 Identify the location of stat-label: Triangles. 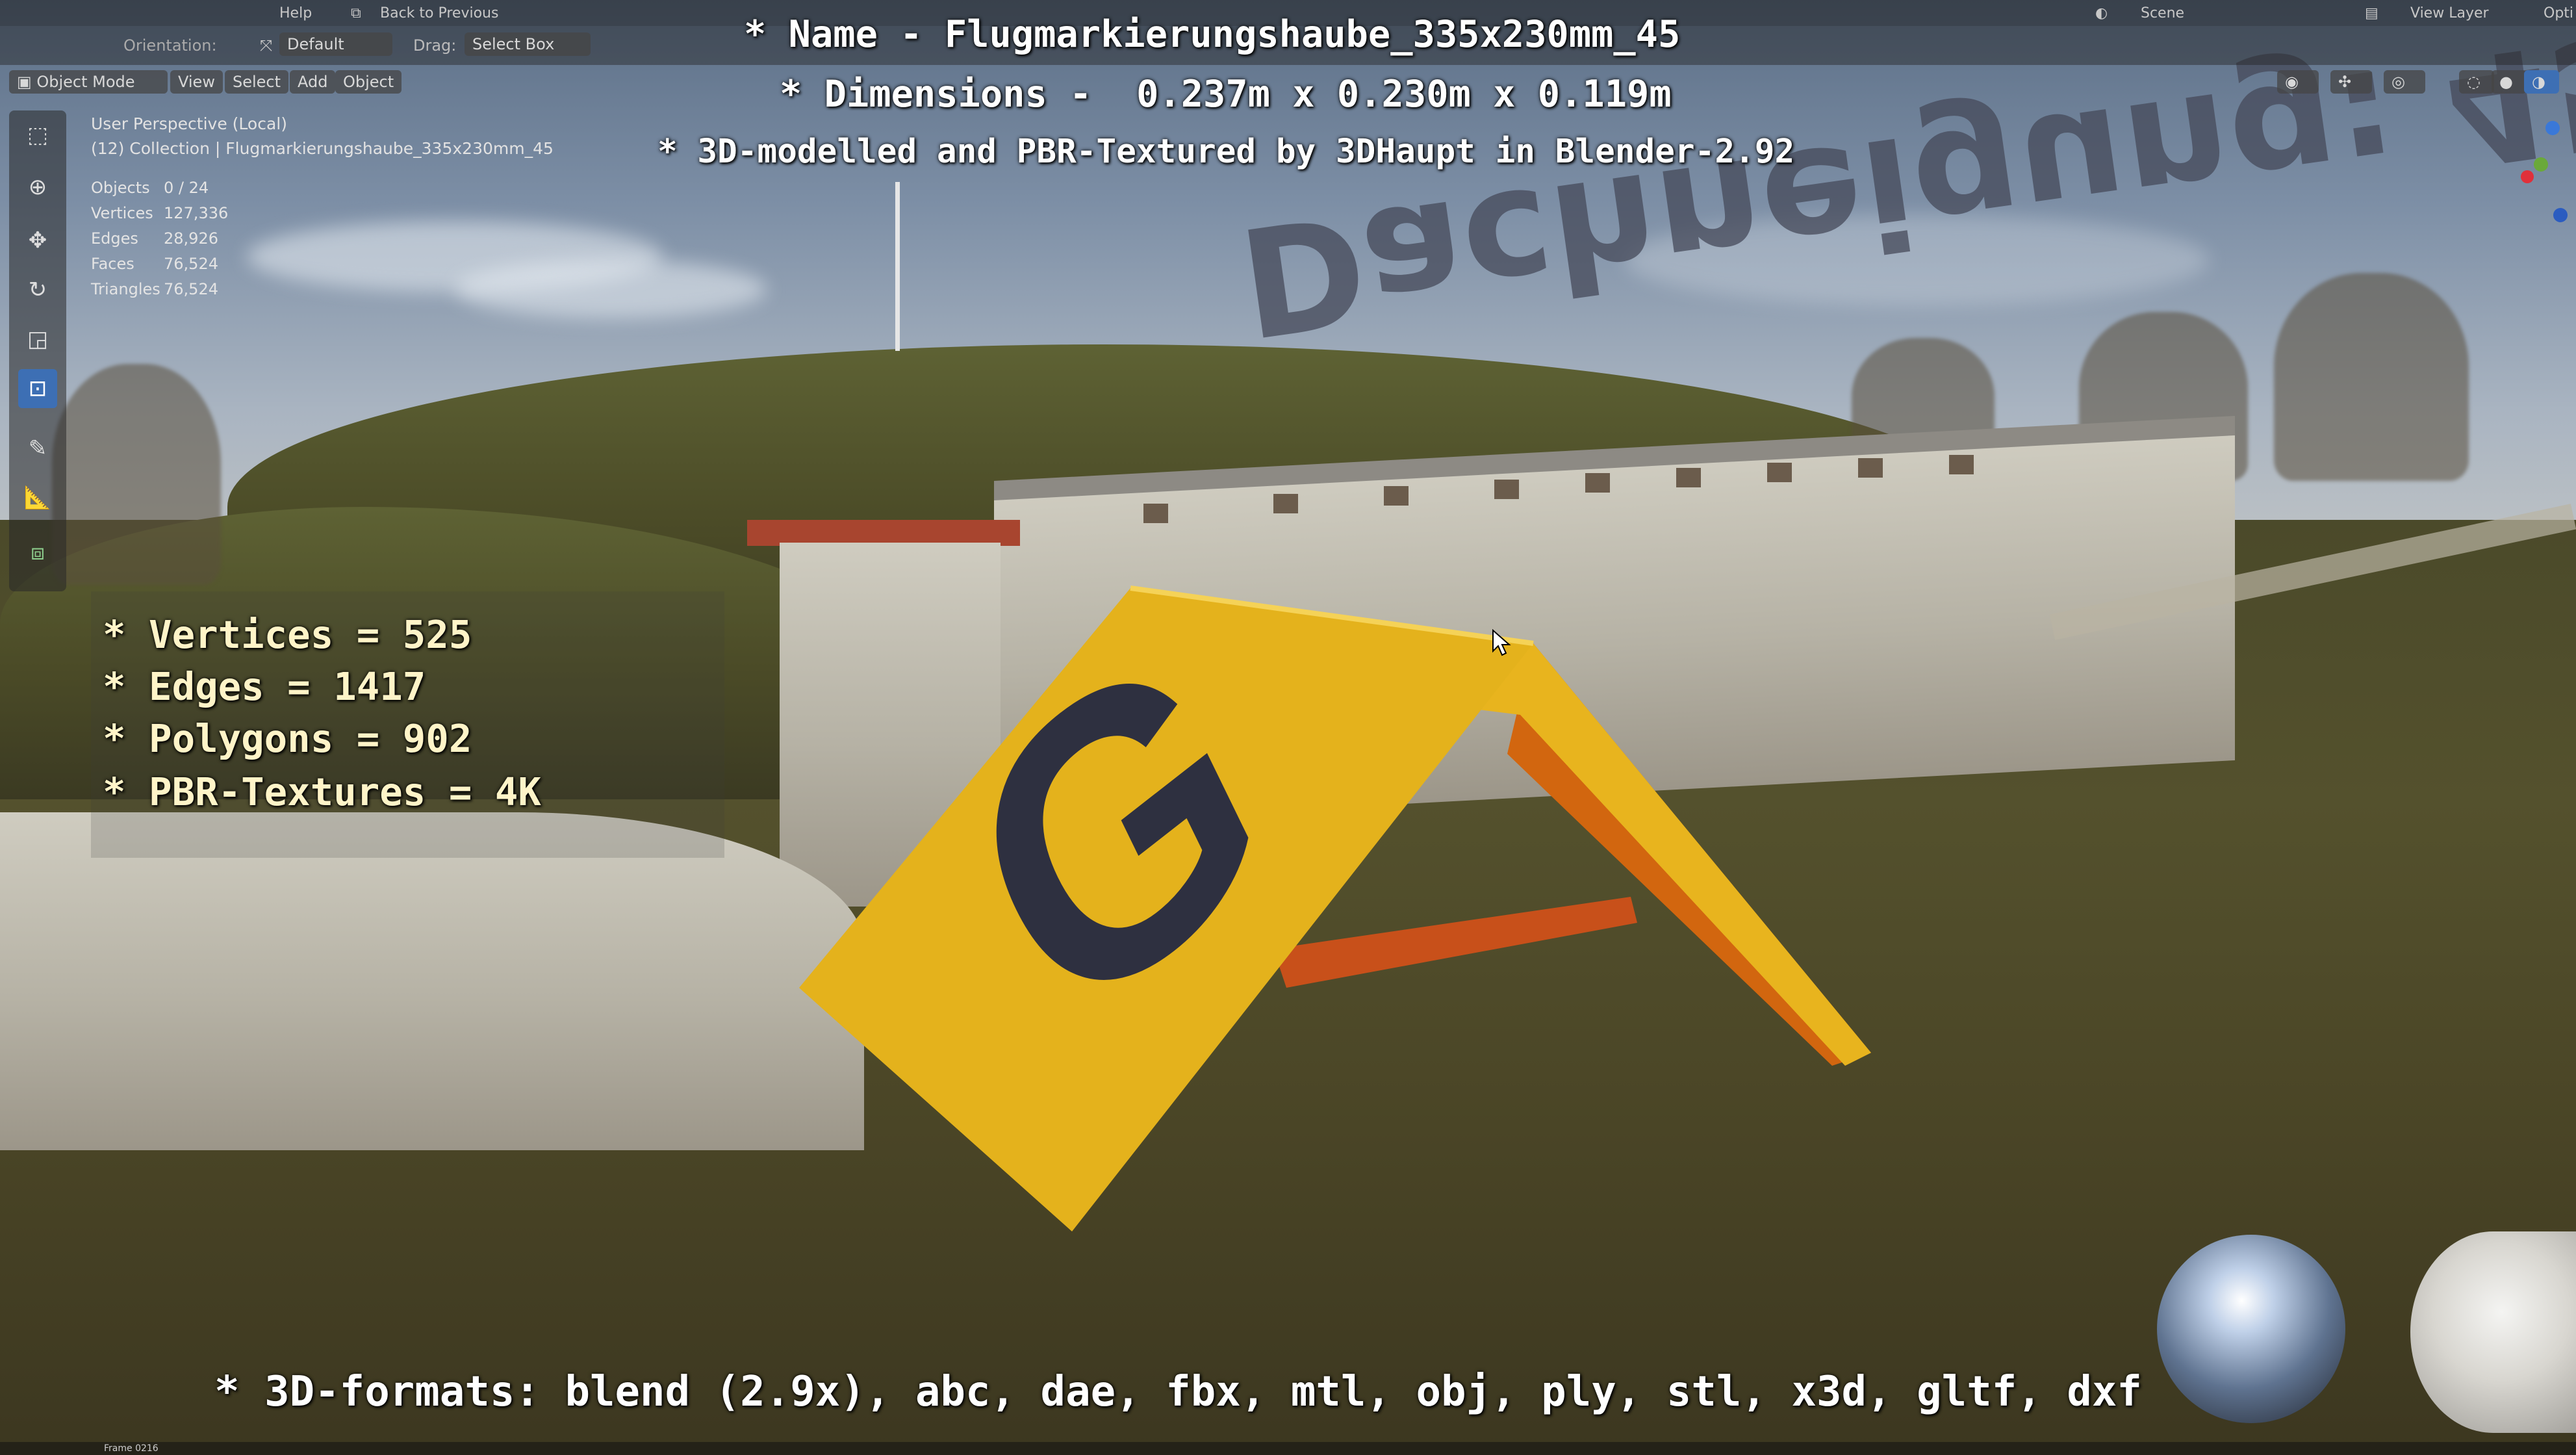
(125, 289).